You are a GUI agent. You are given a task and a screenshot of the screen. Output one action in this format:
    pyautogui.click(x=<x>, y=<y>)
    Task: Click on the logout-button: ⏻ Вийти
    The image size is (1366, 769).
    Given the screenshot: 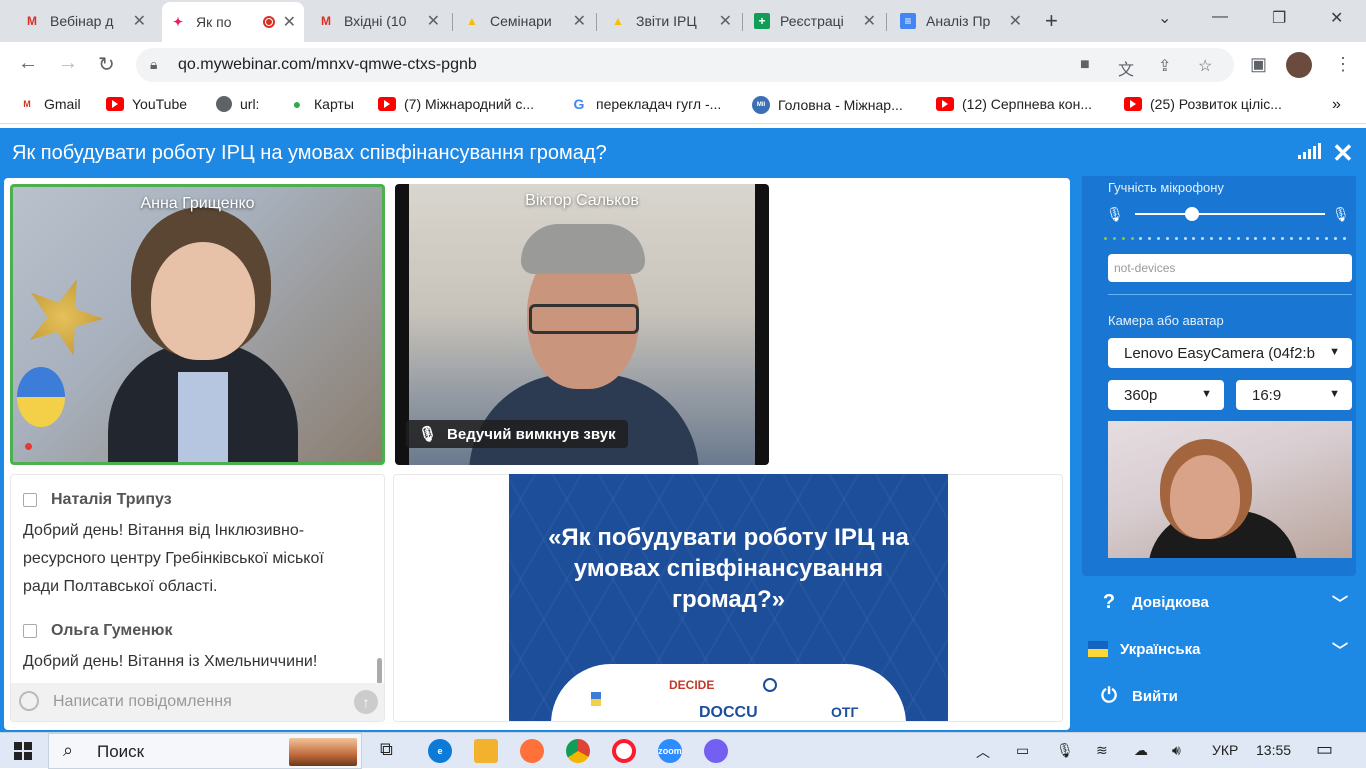 What is the action you would take?
    pyautogui.click(x=1227, y=696)
    